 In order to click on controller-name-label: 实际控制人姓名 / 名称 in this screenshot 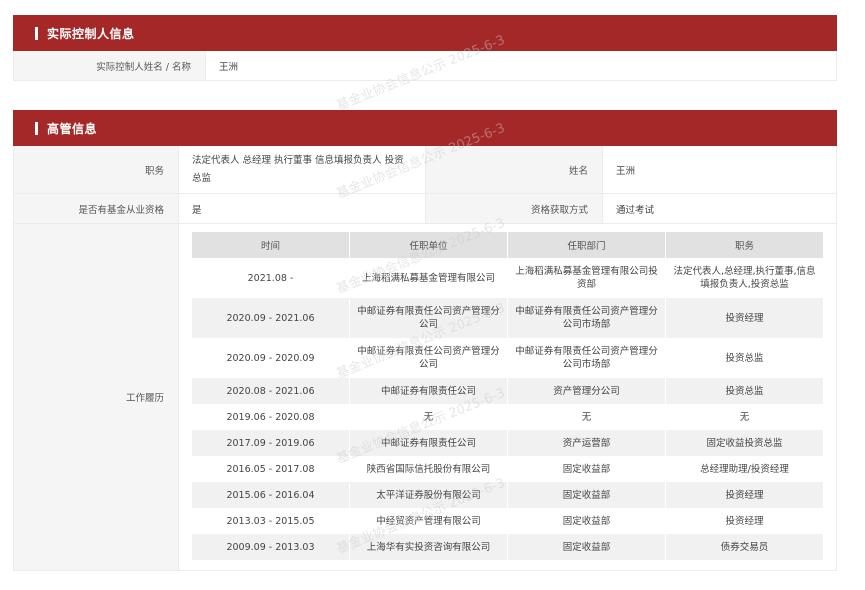, I will do `click(110, 65)`.